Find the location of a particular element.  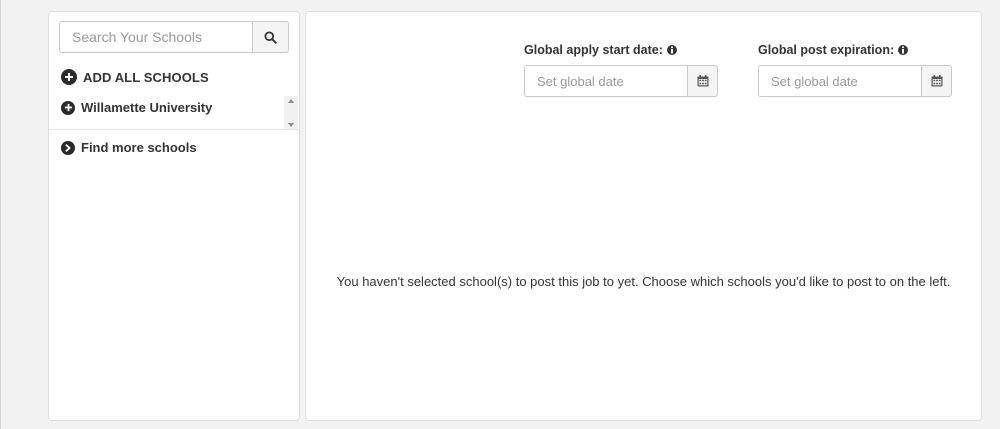

scroll-up-arrow-icon is located at coordinates (291, 101).